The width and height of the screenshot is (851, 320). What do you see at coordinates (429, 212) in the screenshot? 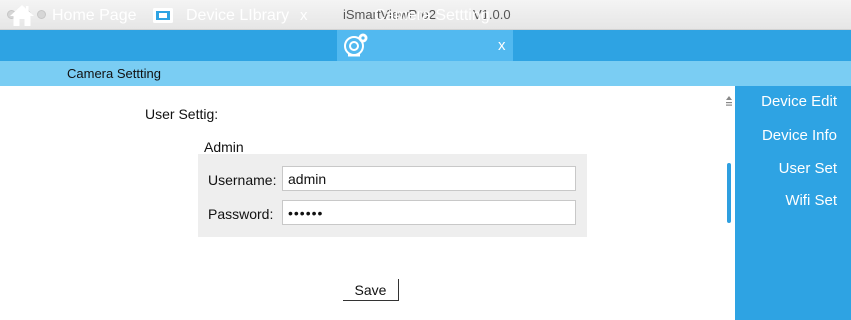
I see `password-field` at bounding box center [429, 212].